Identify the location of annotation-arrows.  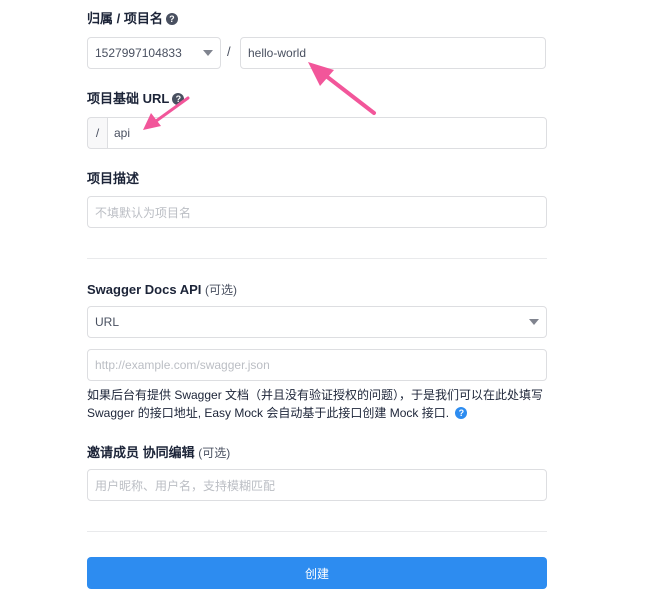
(259, 96).